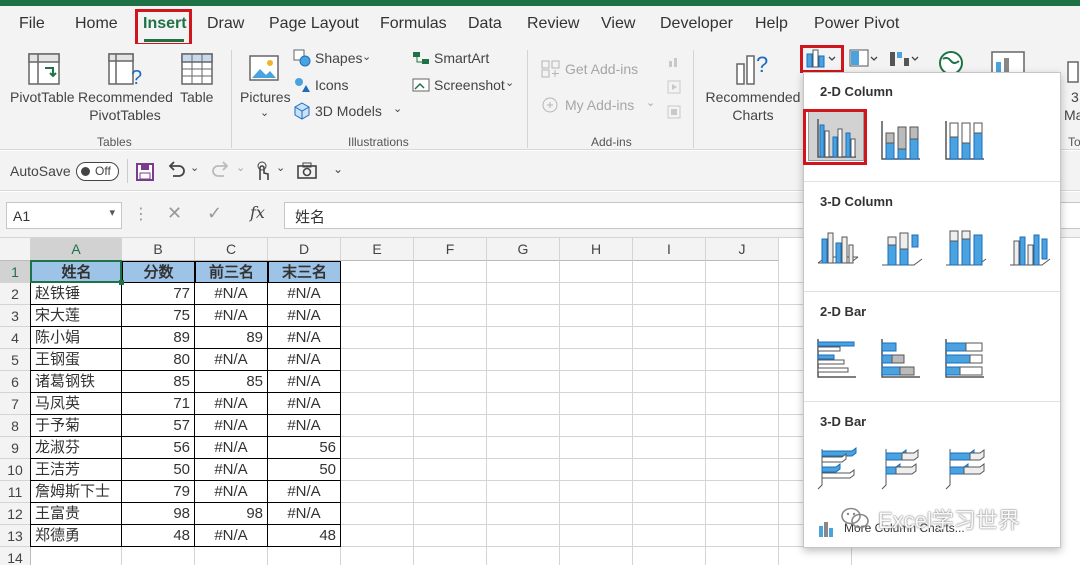  Describe the element at coordinates (76, 536) in the screenshot. I see `table-cell: 郑德勇` at that location.